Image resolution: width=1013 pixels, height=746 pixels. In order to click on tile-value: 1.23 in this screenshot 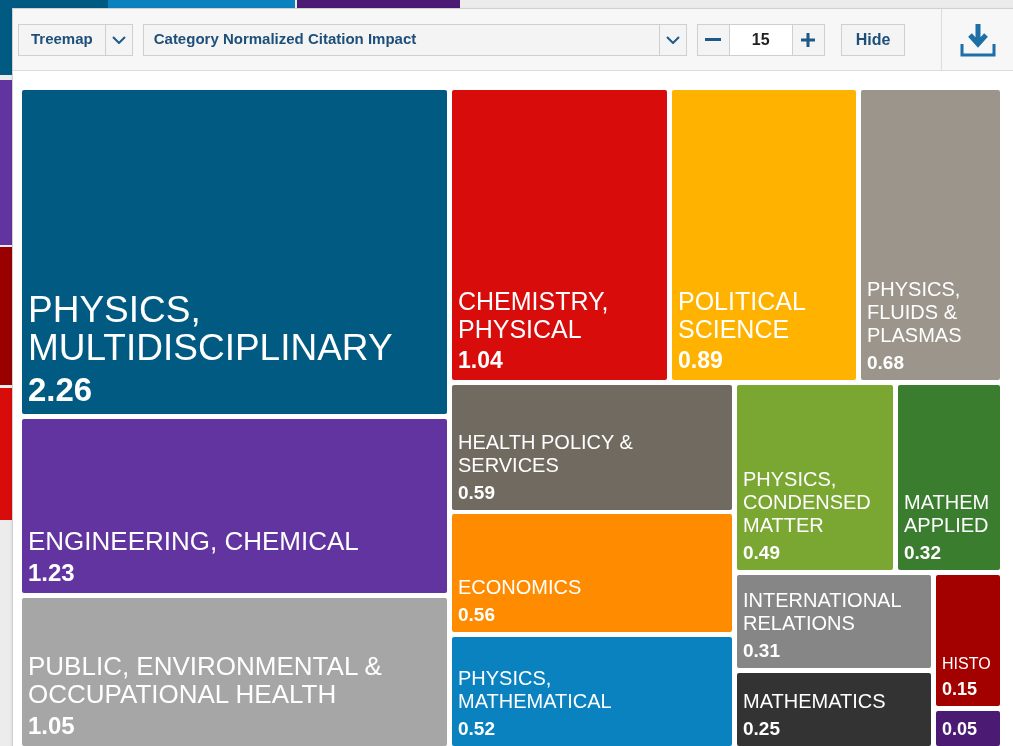, I will do `click(52, 573)`.